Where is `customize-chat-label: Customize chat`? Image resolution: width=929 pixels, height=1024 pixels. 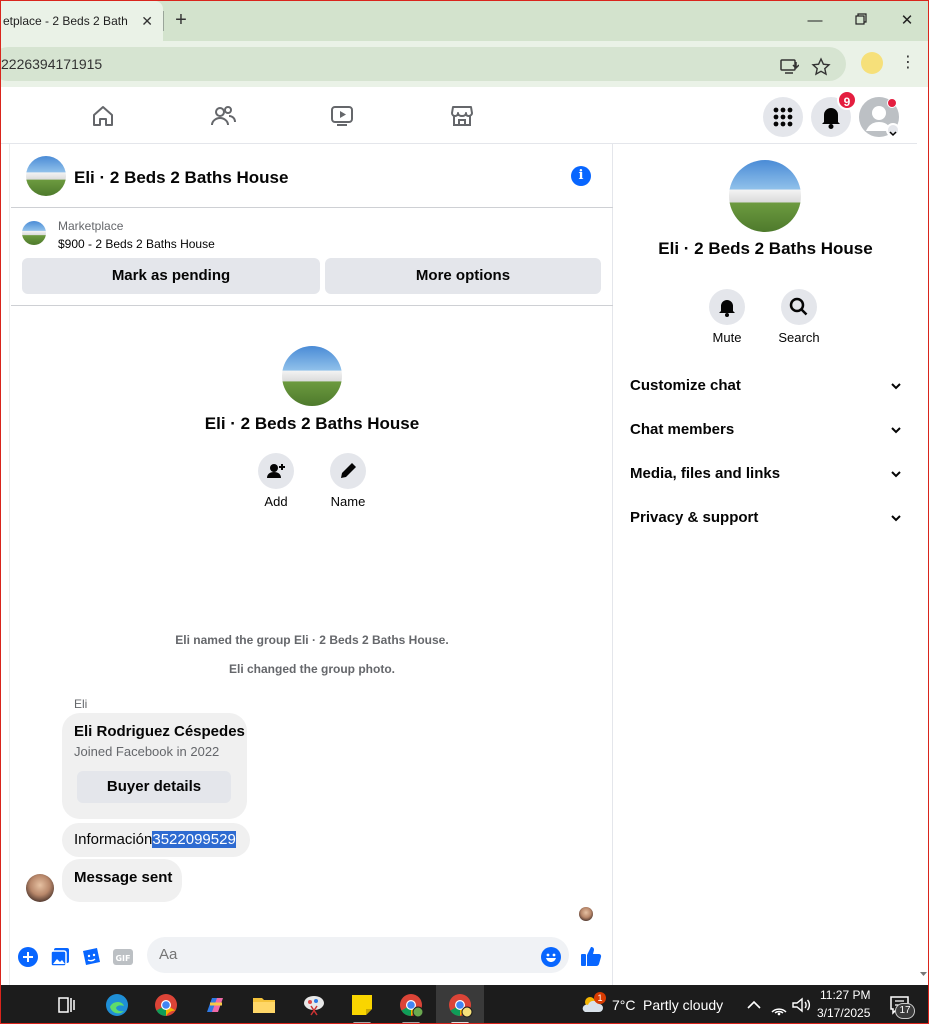 customize-chat-label: Customize chat is located at coordinates (685, 385).